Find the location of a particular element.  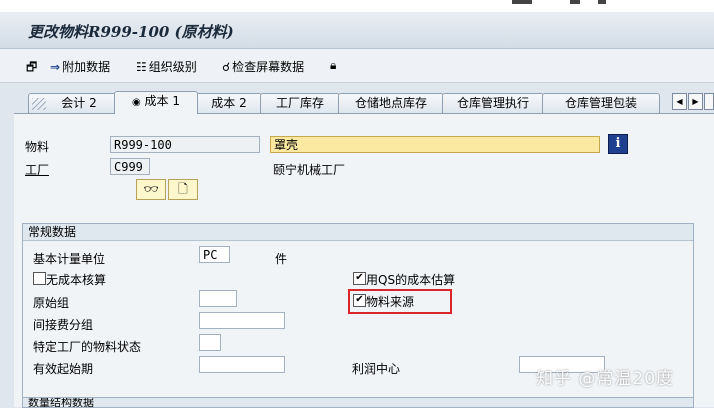

lock-button: 🔒︎ is located at coordinates (334, 65).